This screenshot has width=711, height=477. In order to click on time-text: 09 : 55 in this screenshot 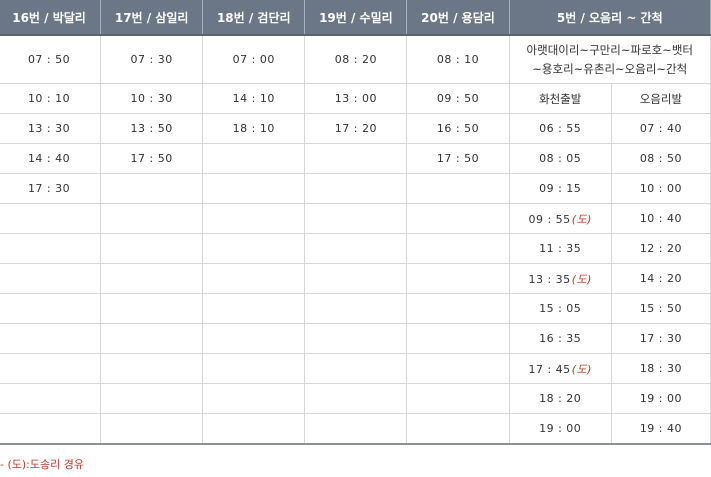, I will do `click(549, 219)`.